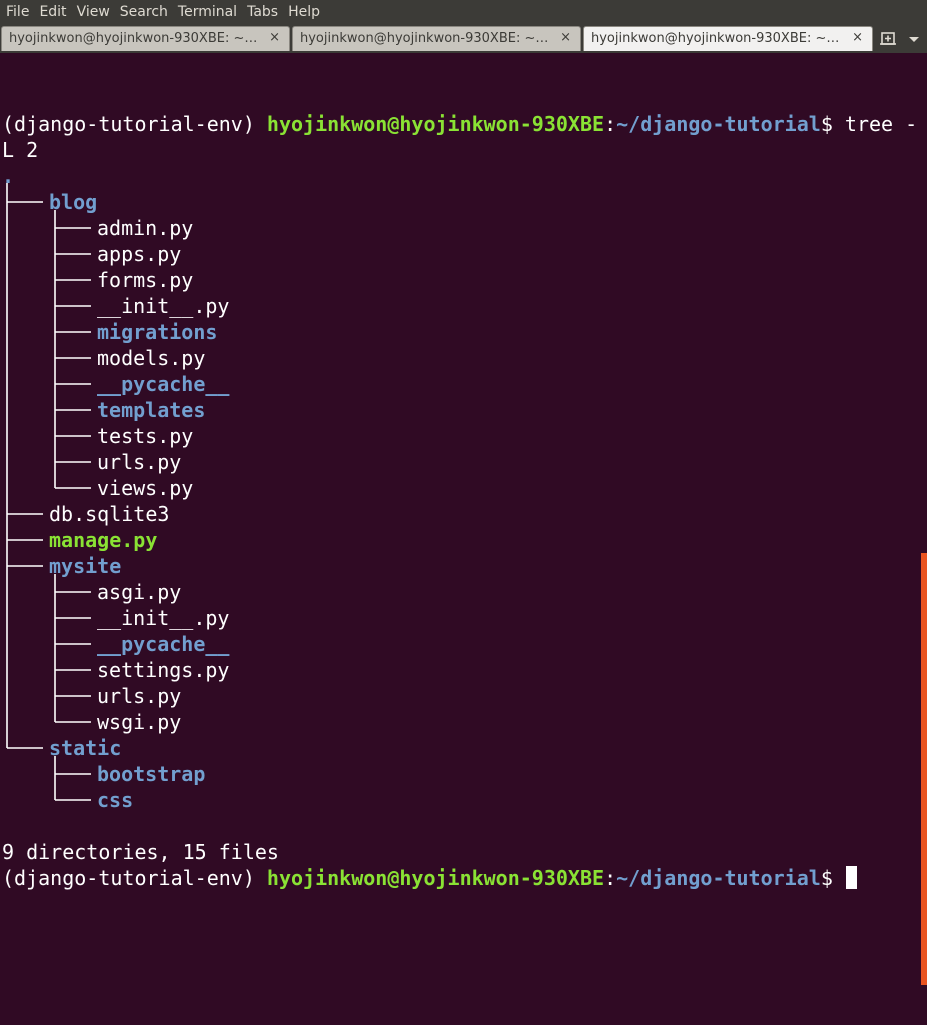 The height and width of the screenshot is (1025, 927). I want to click on tree-entry: asgi.py, so click(459, 592).